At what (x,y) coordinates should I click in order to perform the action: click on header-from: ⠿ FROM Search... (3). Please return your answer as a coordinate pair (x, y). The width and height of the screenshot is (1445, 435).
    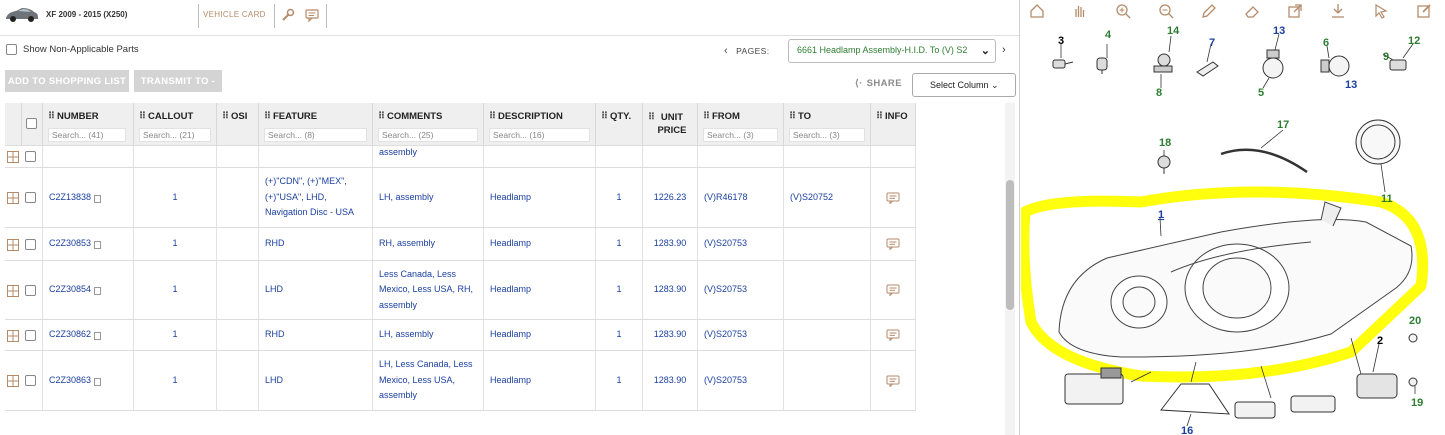
    Looking at the image, I should click on (741, 124).